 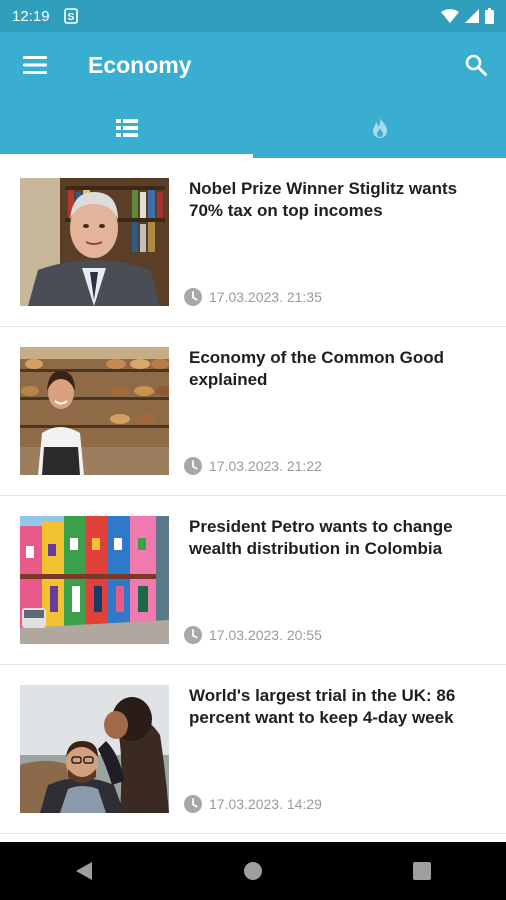 I want to click on search-icon, so click(x=476, y=65).